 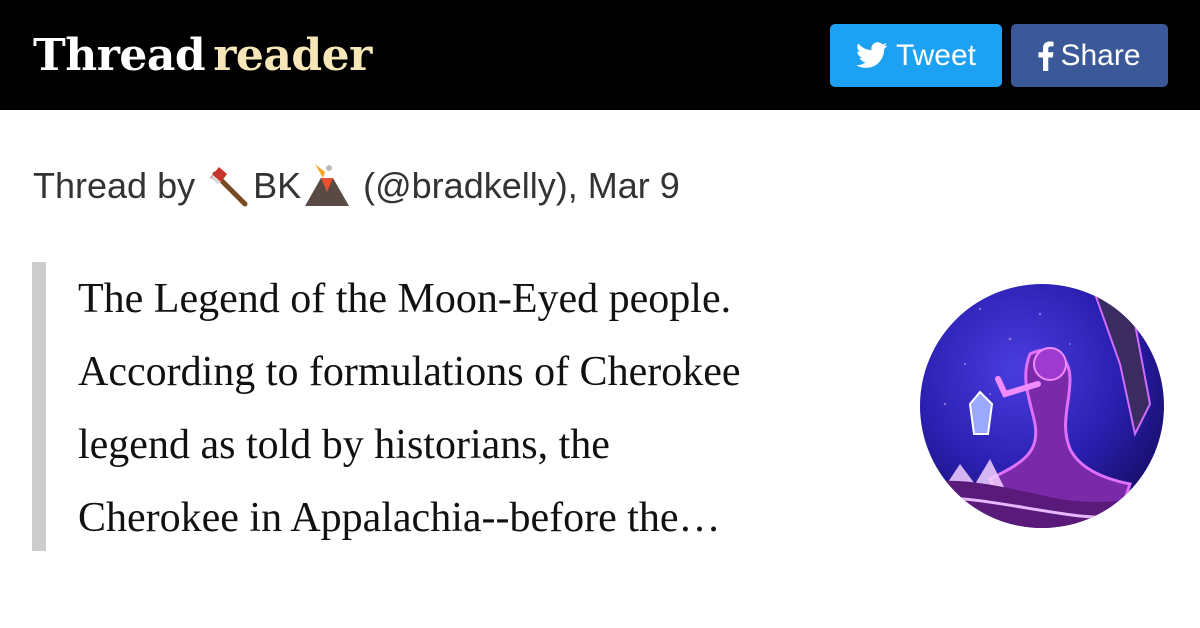 What do you see at coordinates (229, 186) in the screenshot?
I see `axe-icon` at bounding box center [229, 186].